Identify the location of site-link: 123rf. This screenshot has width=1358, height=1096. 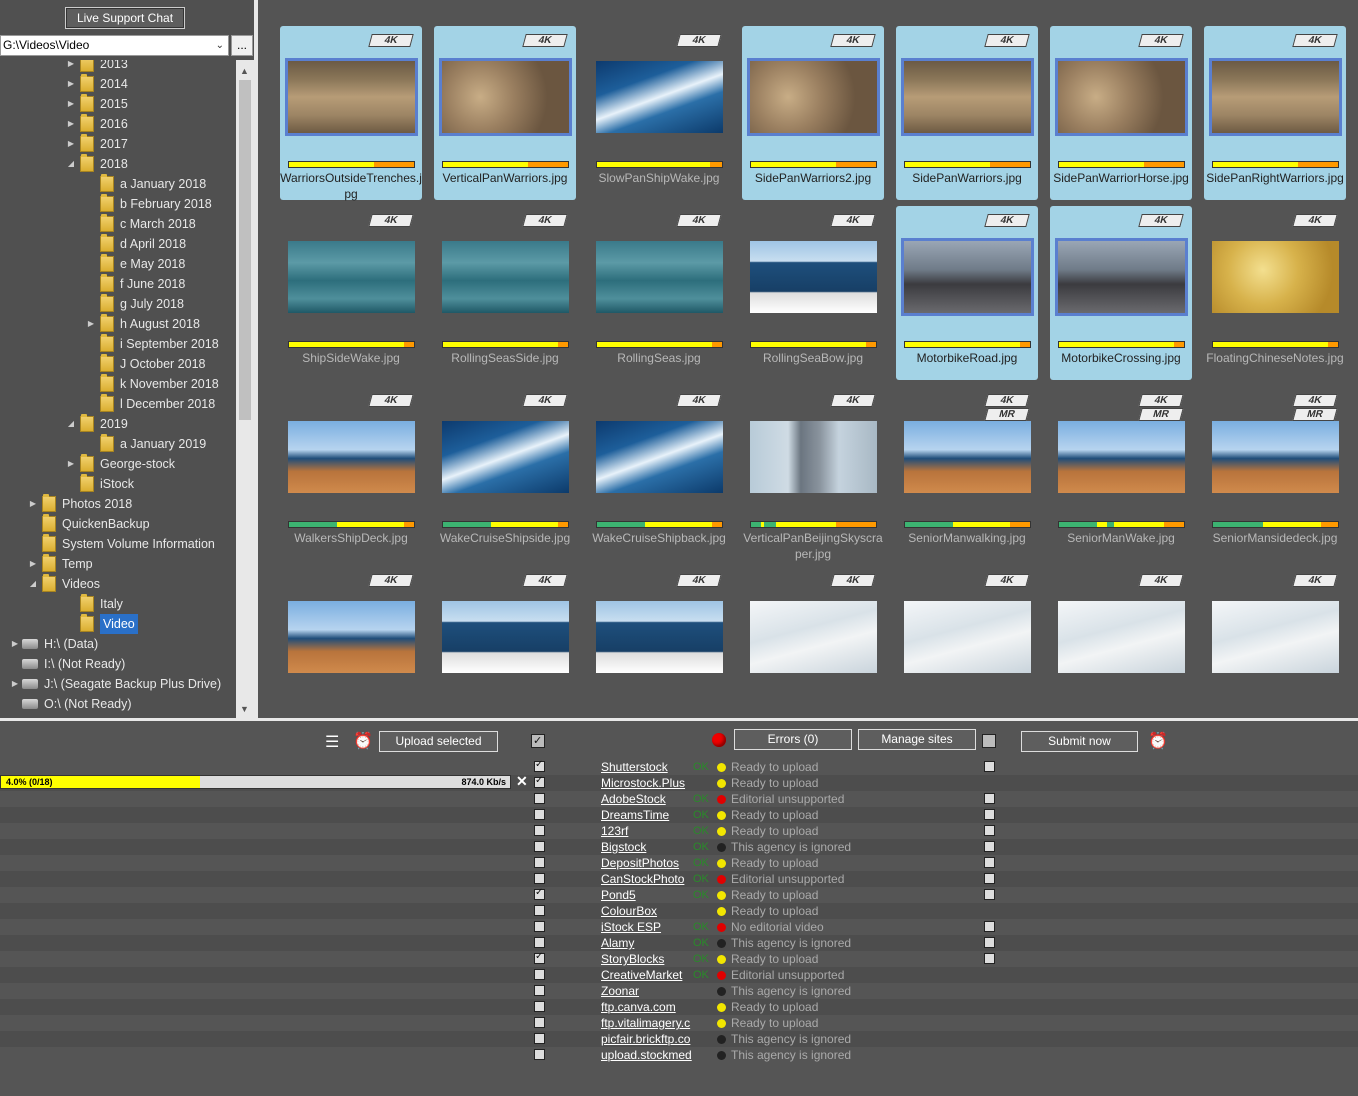
(651, 831).